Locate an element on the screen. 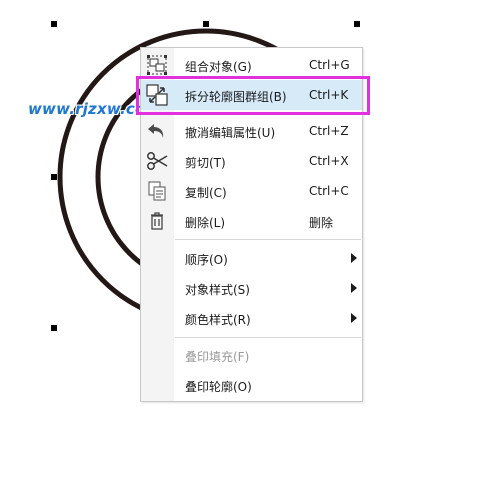 The width and height of the screenshot is (488, 479). menu-item-label: 剪切(T) is located at coordinates (205, 163).